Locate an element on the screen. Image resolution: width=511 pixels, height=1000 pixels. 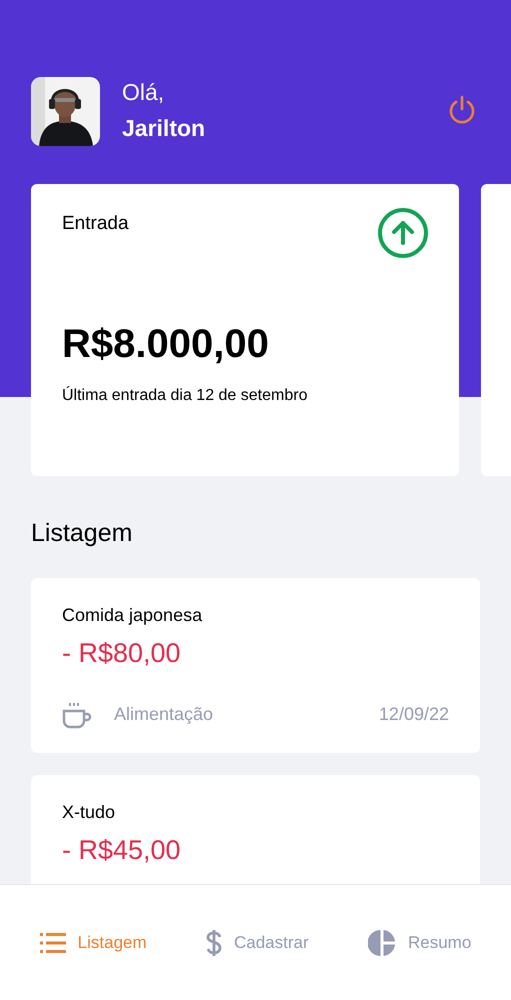
nav-tab: Listagem is located at coordinates (93, 943).